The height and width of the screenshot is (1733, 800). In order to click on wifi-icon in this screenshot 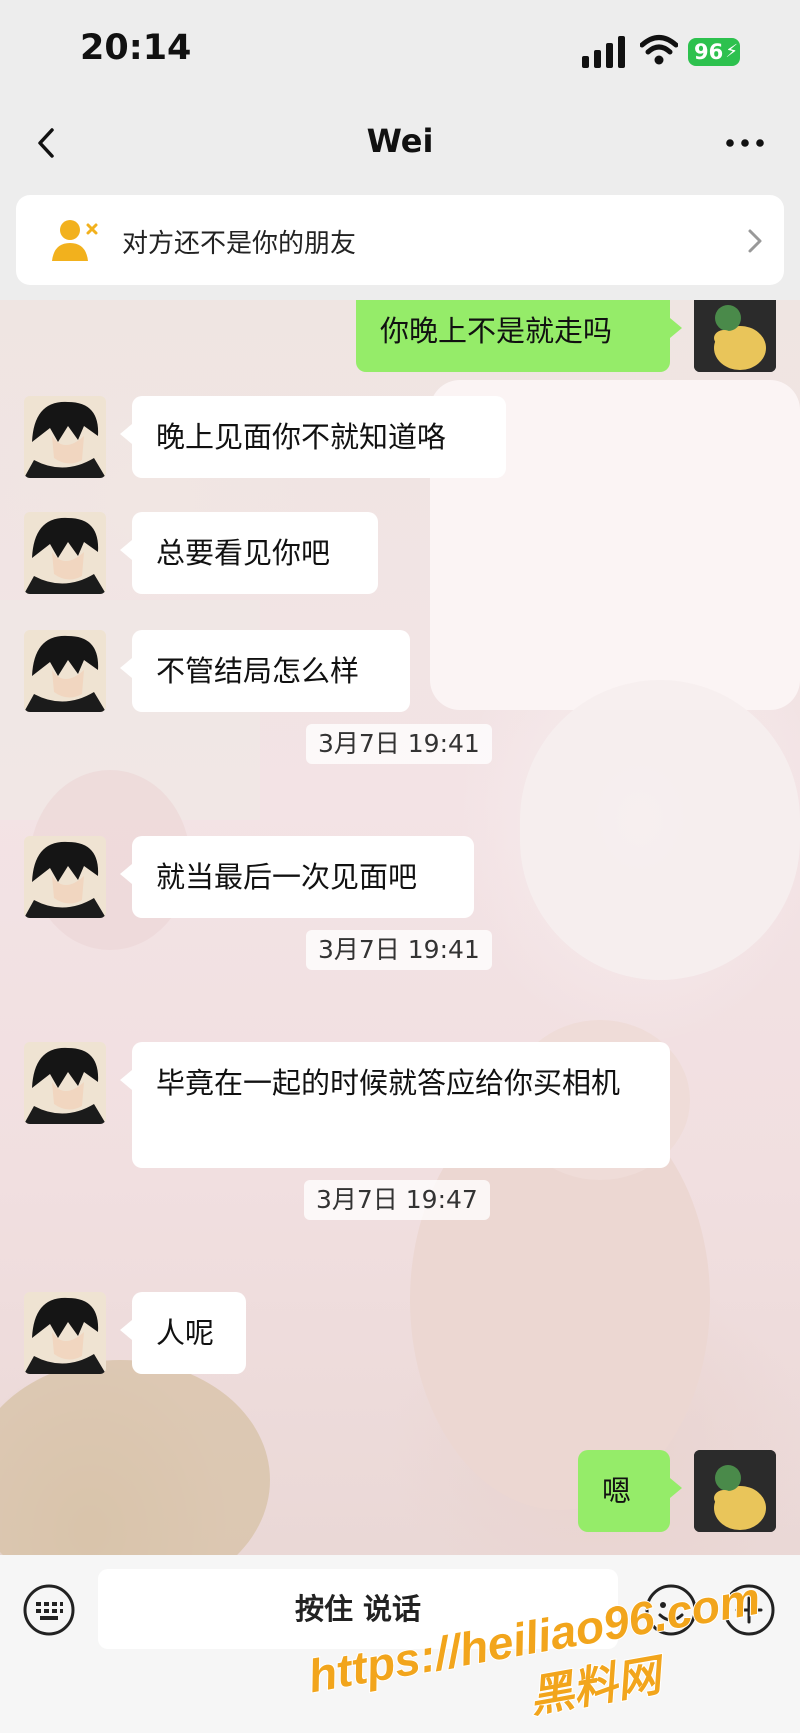, I will do `click(659, 50)`.